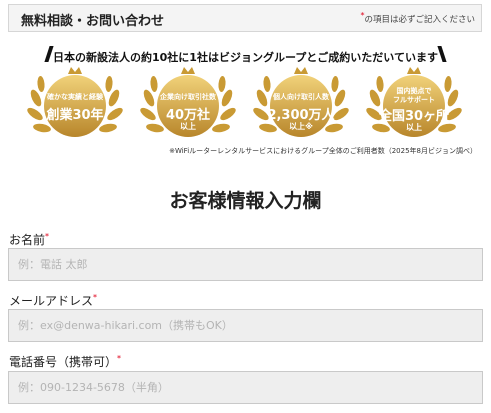 The width and height of the screenshot is (491, 413). What do you see at coordinates (414, 100) in the screenshot?
I see `badge-caption: フルサポート` at bounding box center [414, 100].